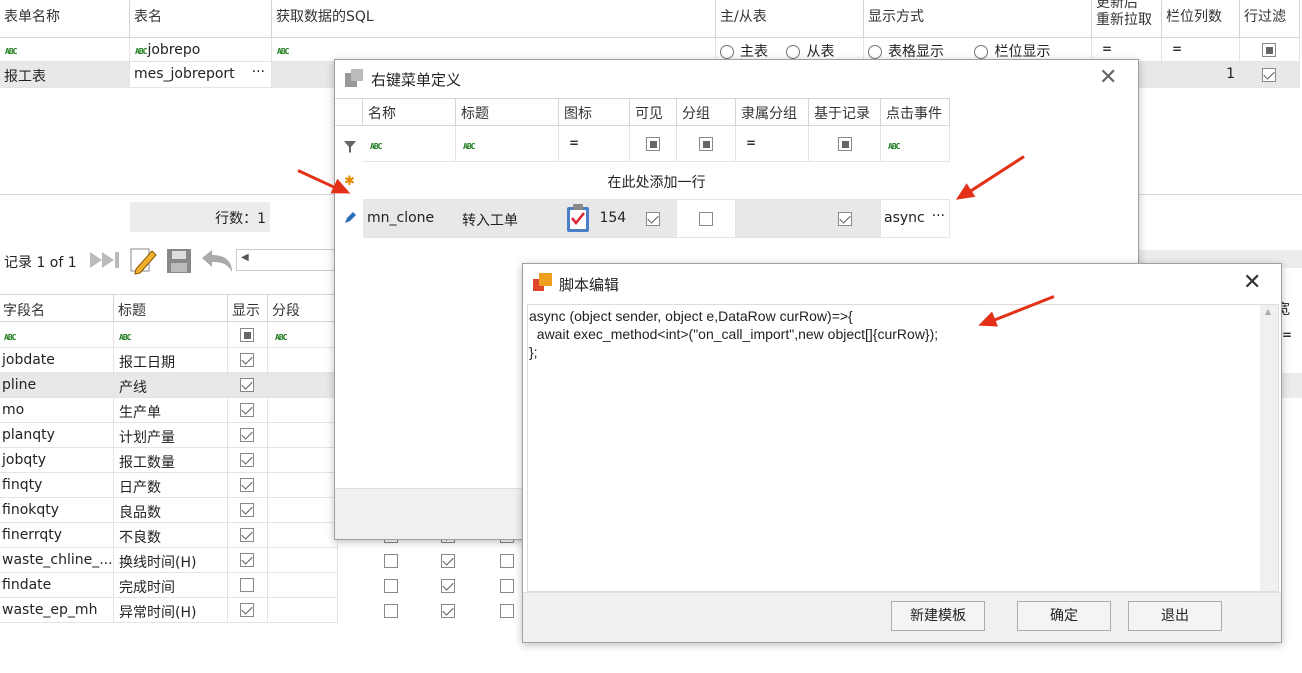 The height and width of the screenshot is (673, 1302). I want to click on field-name-cell: finqty, so click(57, 485).